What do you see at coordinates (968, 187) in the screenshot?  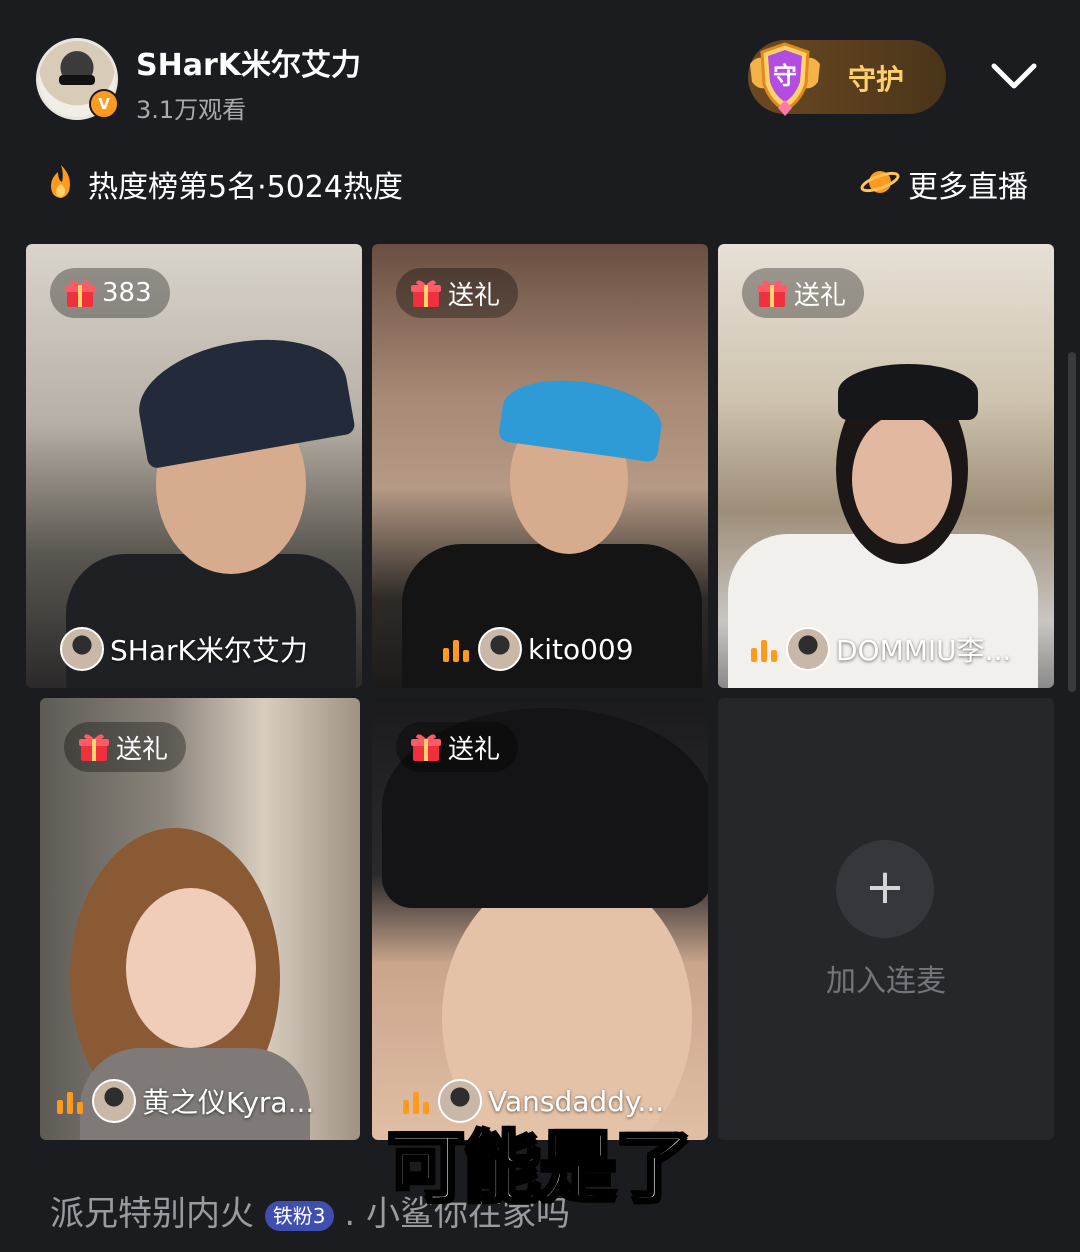 I see `more-live-label: 更多直播` at bounding box center [968, 187].